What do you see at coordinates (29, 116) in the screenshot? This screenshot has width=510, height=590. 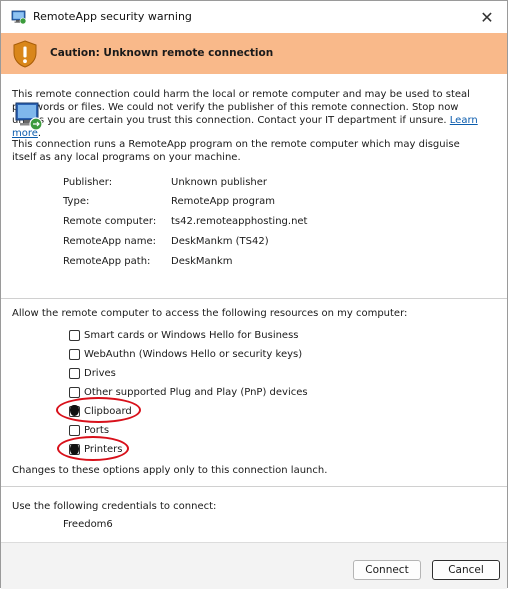 I see `remote-computer-icon` at bounding box center [29, 116].